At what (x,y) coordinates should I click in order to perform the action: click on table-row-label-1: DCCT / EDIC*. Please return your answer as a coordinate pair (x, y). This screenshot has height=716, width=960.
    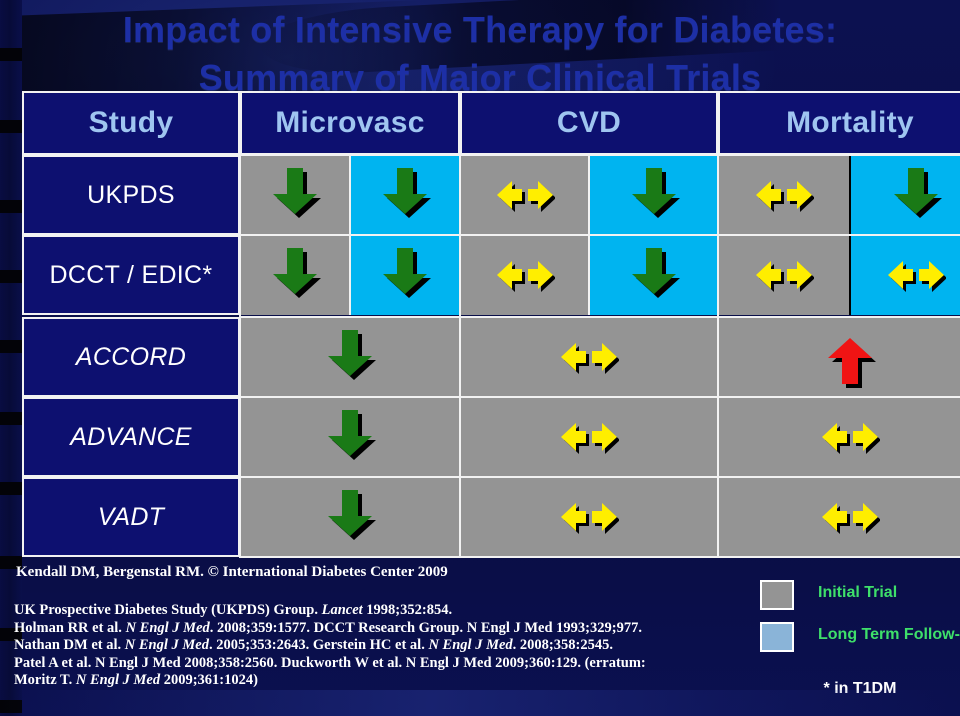
    Looking at the image, I should click on (131, 275).